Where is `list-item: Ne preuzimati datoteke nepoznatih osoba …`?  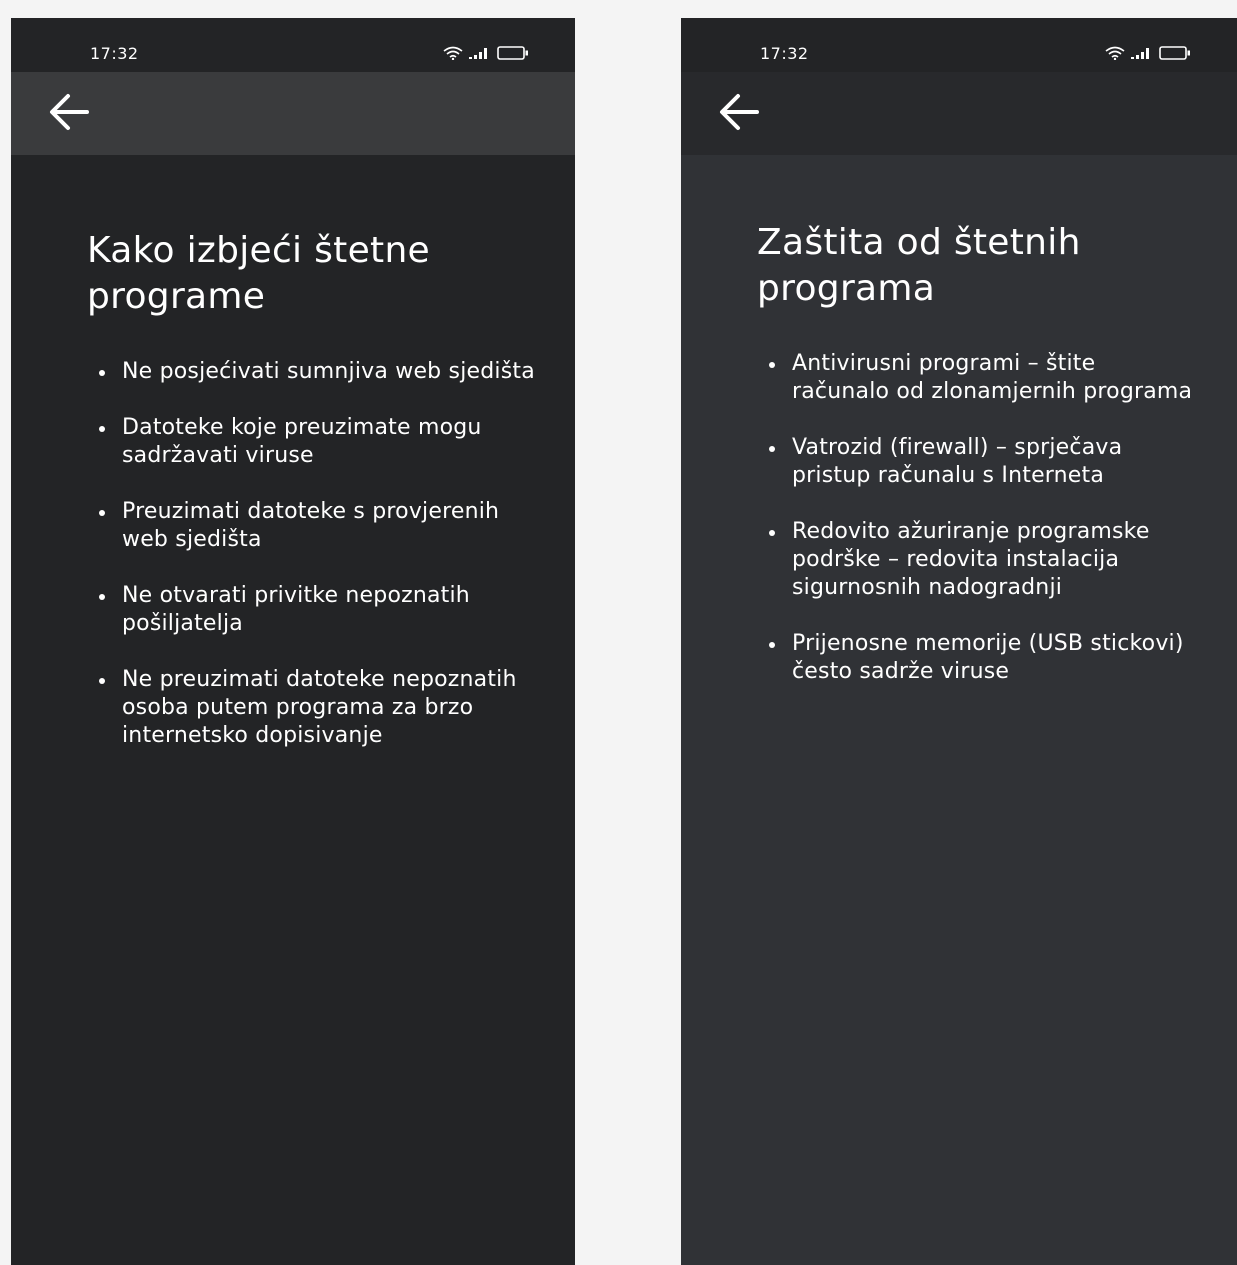 list-item: Ne preuzimati datoteke nepoznatih osoba … is located at coordinates (316, 708).